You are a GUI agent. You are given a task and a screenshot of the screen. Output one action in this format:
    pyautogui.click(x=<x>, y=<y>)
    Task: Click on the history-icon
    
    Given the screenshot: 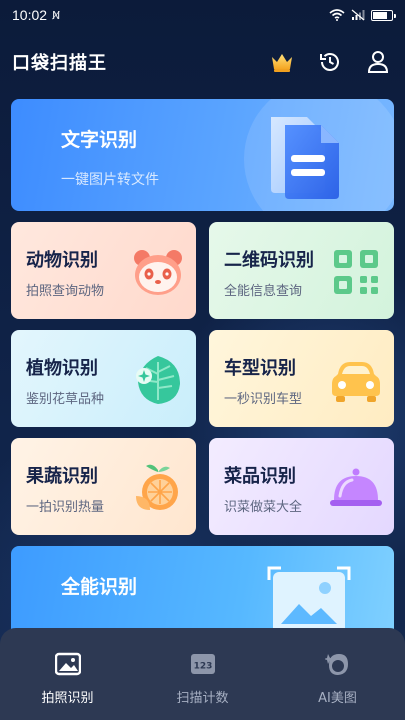 What is the action you would take?
    pyautogui.click(x=330, y=62)
    